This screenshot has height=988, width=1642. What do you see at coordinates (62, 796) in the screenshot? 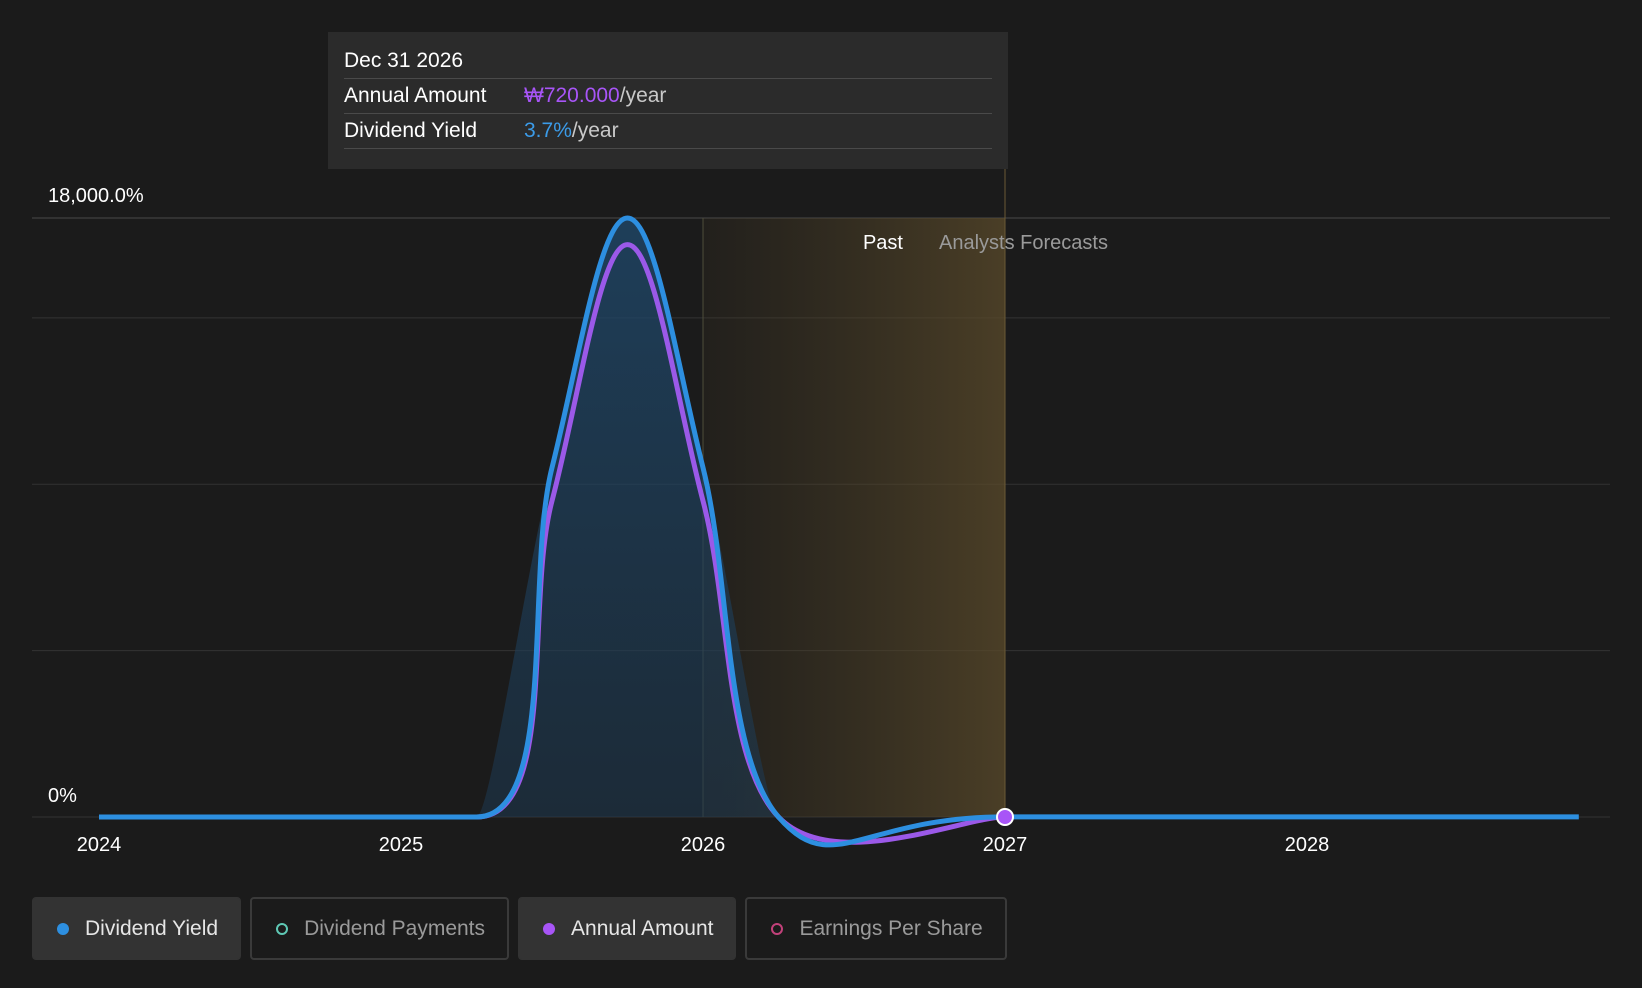
I see `y-tick-label: 0%` at bounding box center [62, 796].